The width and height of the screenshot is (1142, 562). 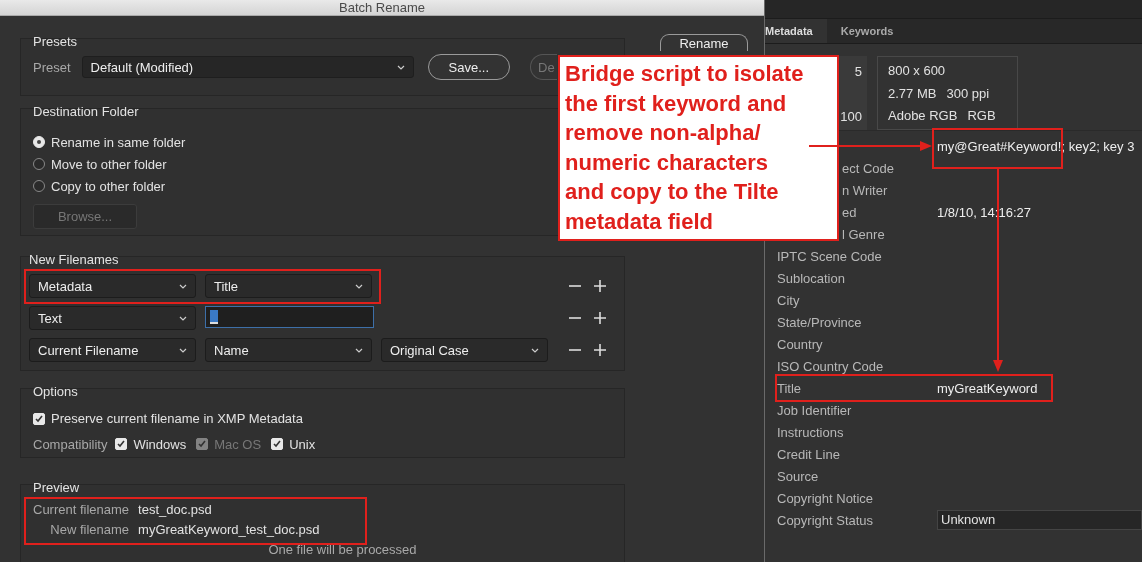 What do you see at coordinates (464, 350) in the screenshot?
I see `dropdown: Original Case` at bounding box center [464, 350].